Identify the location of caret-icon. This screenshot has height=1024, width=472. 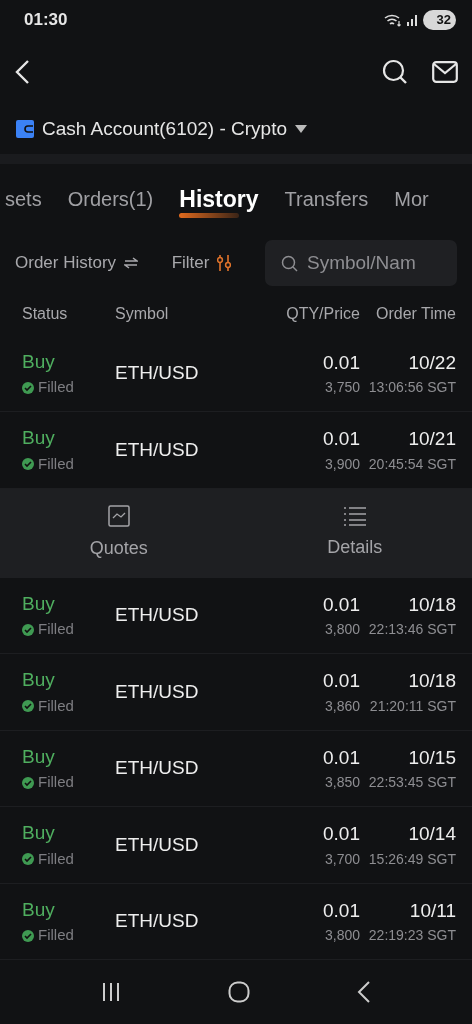
(301, 128).